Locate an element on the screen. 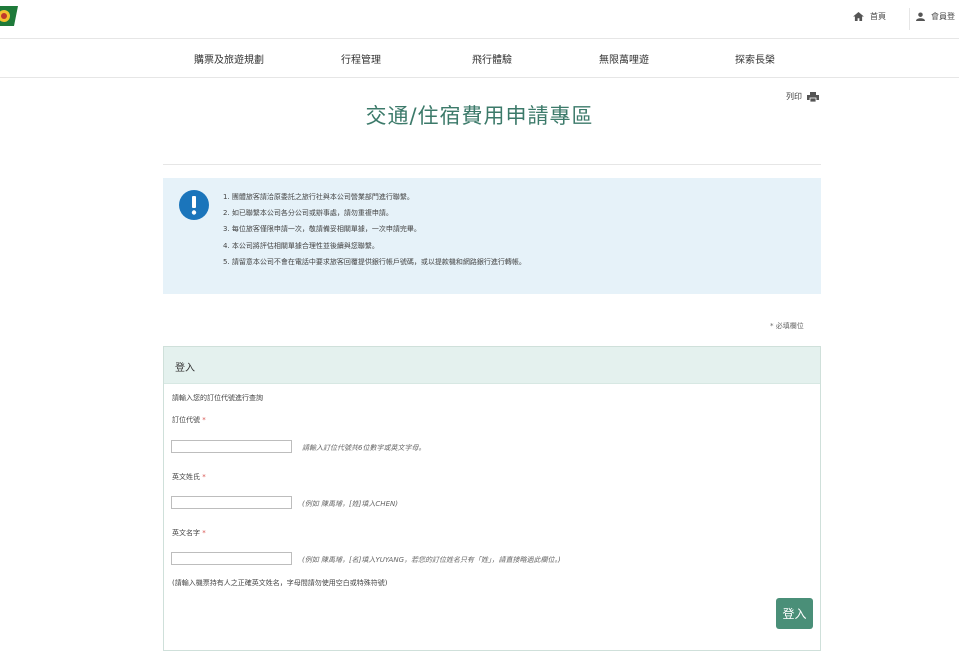 This screenshot has width=959, height=663. booking-ref-label: 訂位代號 * is located at coordinates (189, 420).